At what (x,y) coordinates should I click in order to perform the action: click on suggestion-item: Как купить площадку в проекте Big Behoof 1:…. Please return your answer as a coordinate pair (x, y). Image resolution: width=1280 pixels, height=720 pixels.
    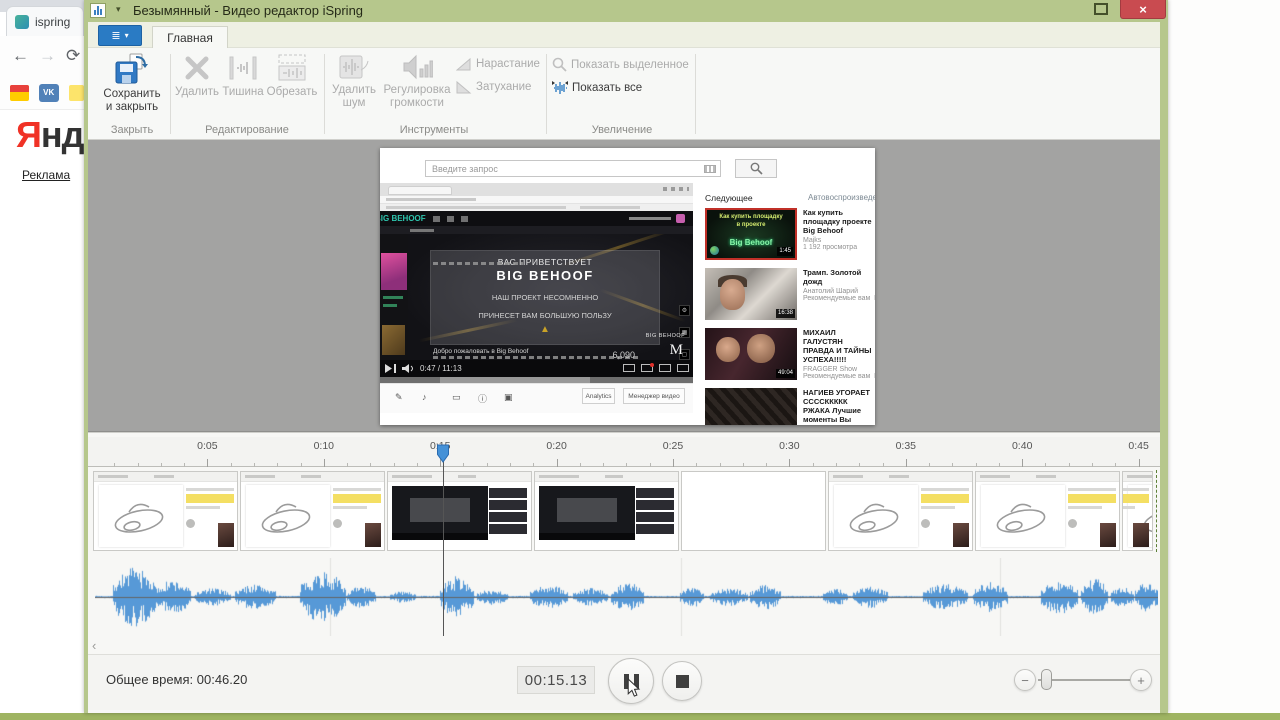
    Looking at the image, I should click on (790, 234).